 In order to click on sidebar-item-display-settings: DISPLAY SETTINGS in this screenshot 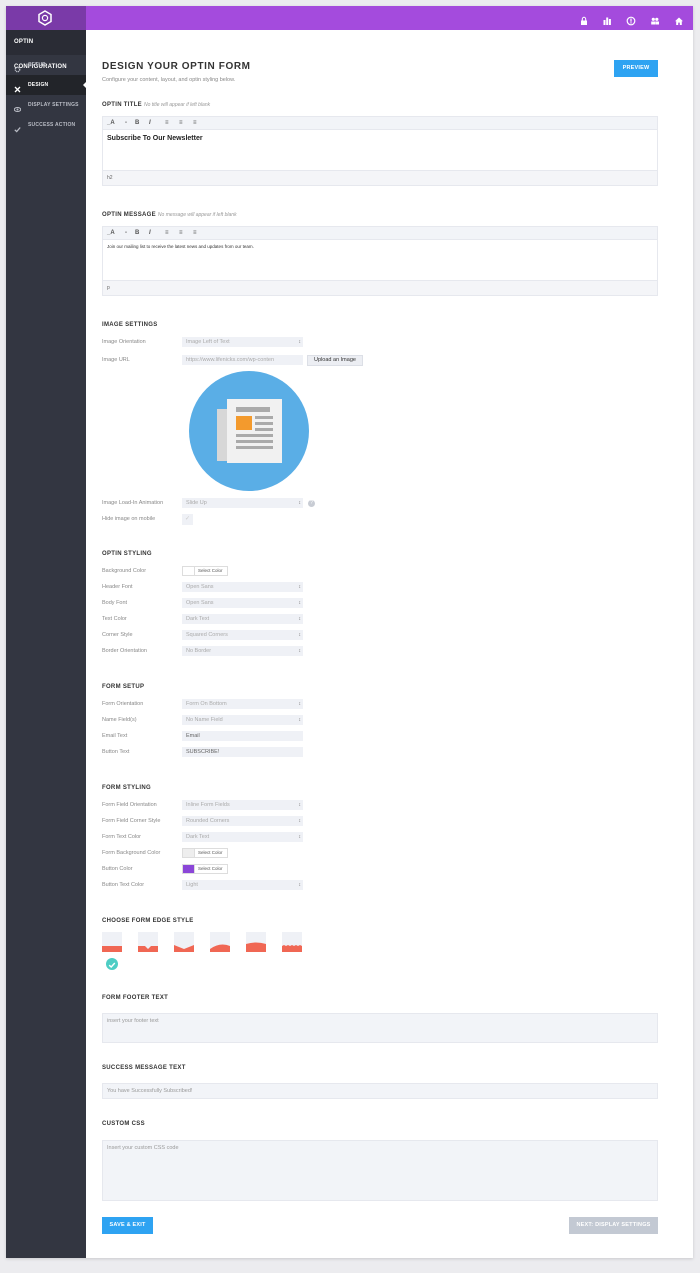, I will do `click(46, 105)`.